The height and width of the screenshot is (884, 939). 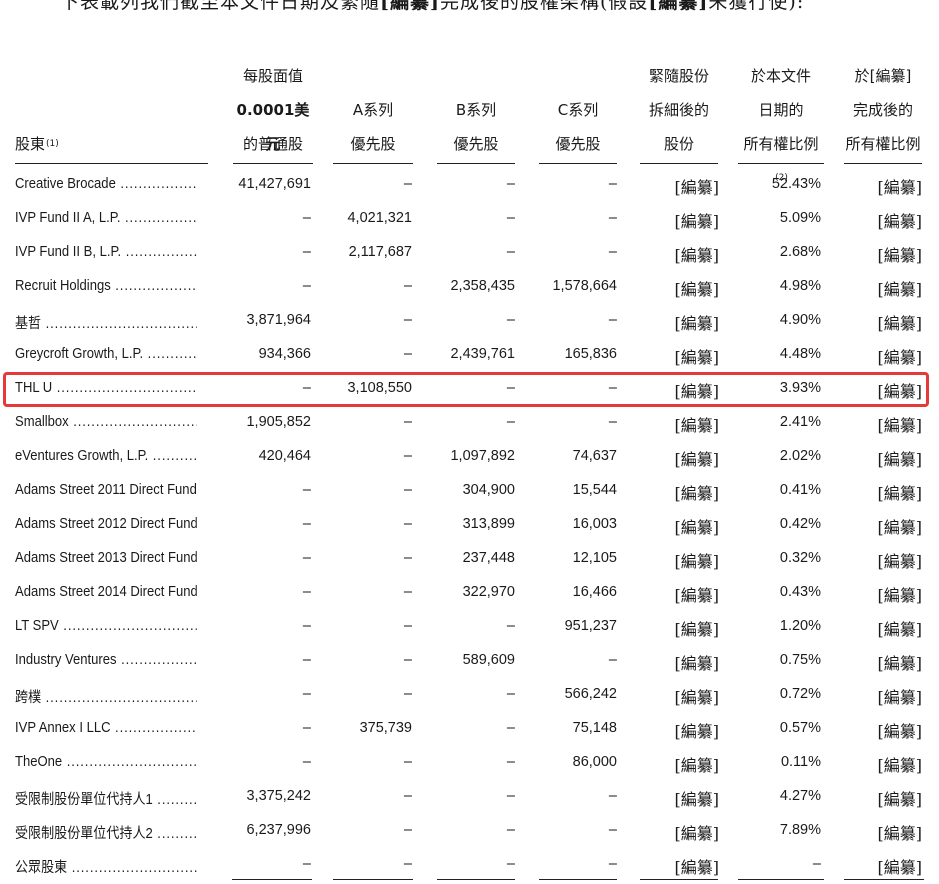 What do you see at coordinates (106, 354) in the screenshot?
I see `cell-shareholder-name: Greycroft Growth, L.P.` at bounding box center [106, 354].